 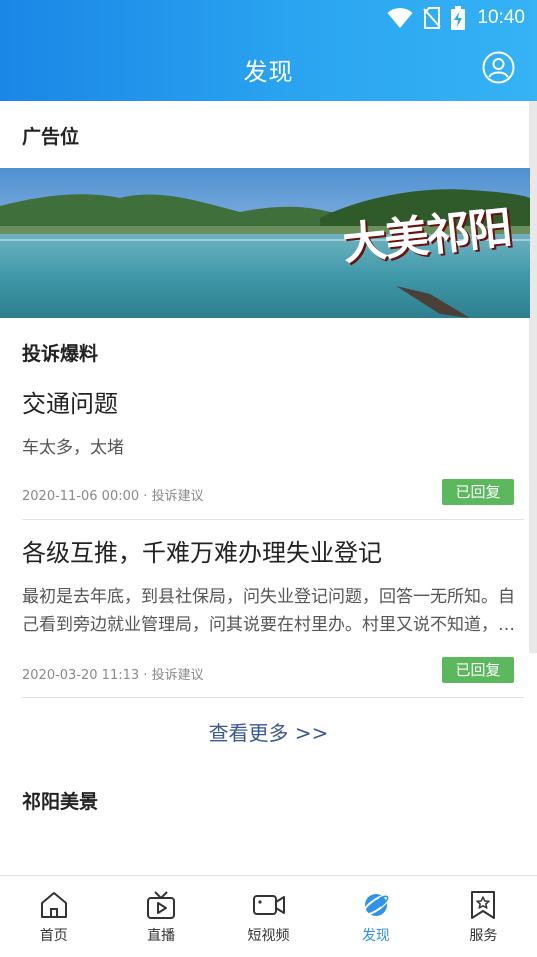 I want to click on tab-short-video: 短视频, so click(x=268, y=916).